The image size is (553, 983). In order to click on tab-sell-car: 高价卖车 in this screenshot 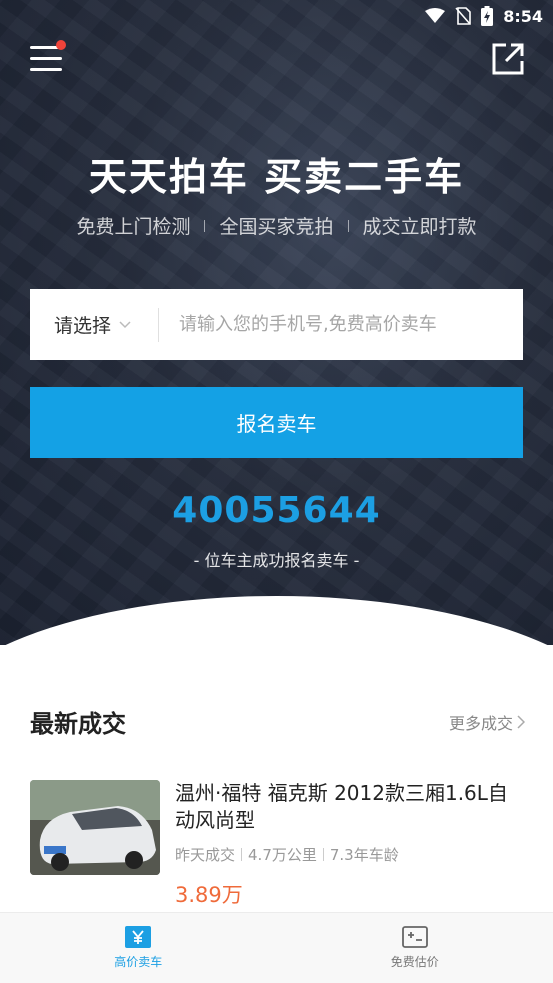, I will do `click(138, 948)`.